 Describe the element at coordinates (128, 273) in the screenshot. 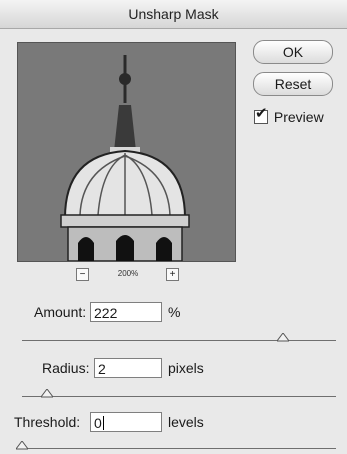

I see `zoom-level: 200%` at that location.